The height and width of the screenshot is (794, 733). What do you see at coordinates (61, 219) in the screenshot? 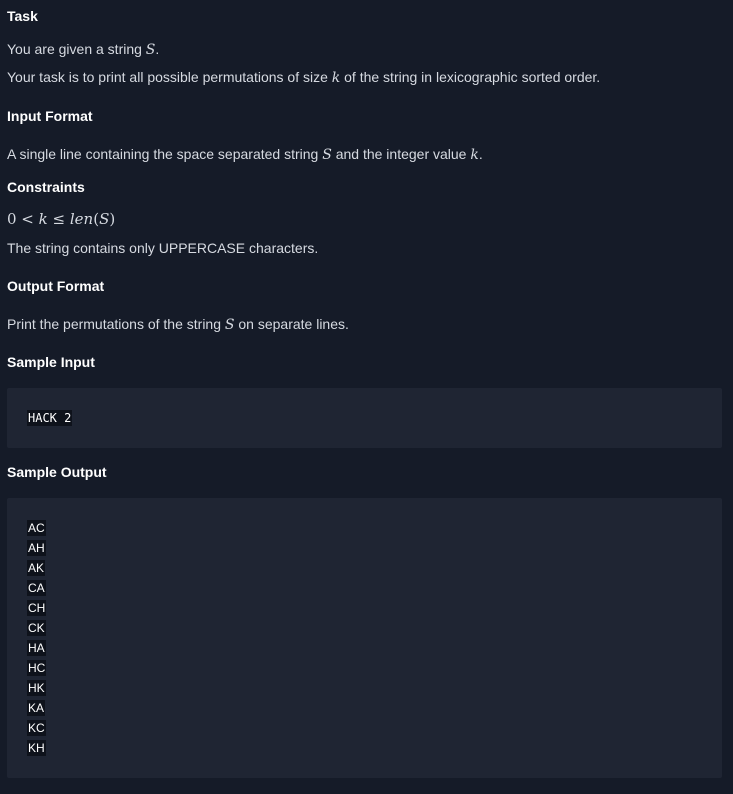
I see `constraint-math: 0 < k ≤ len(S)` at bounding box center [61, 219].